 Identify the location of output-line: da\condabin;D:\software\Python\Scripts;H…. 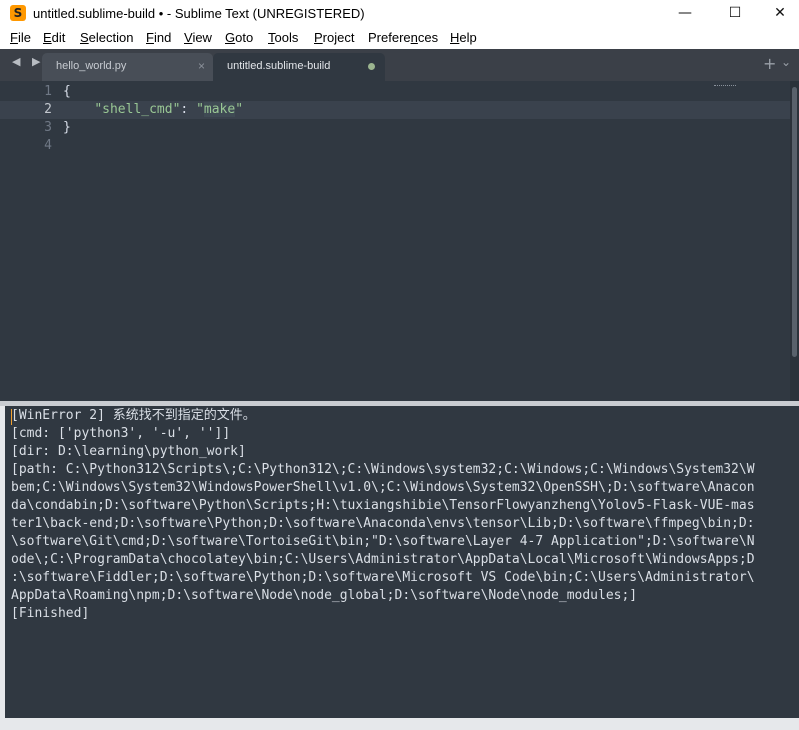
(383, 505).